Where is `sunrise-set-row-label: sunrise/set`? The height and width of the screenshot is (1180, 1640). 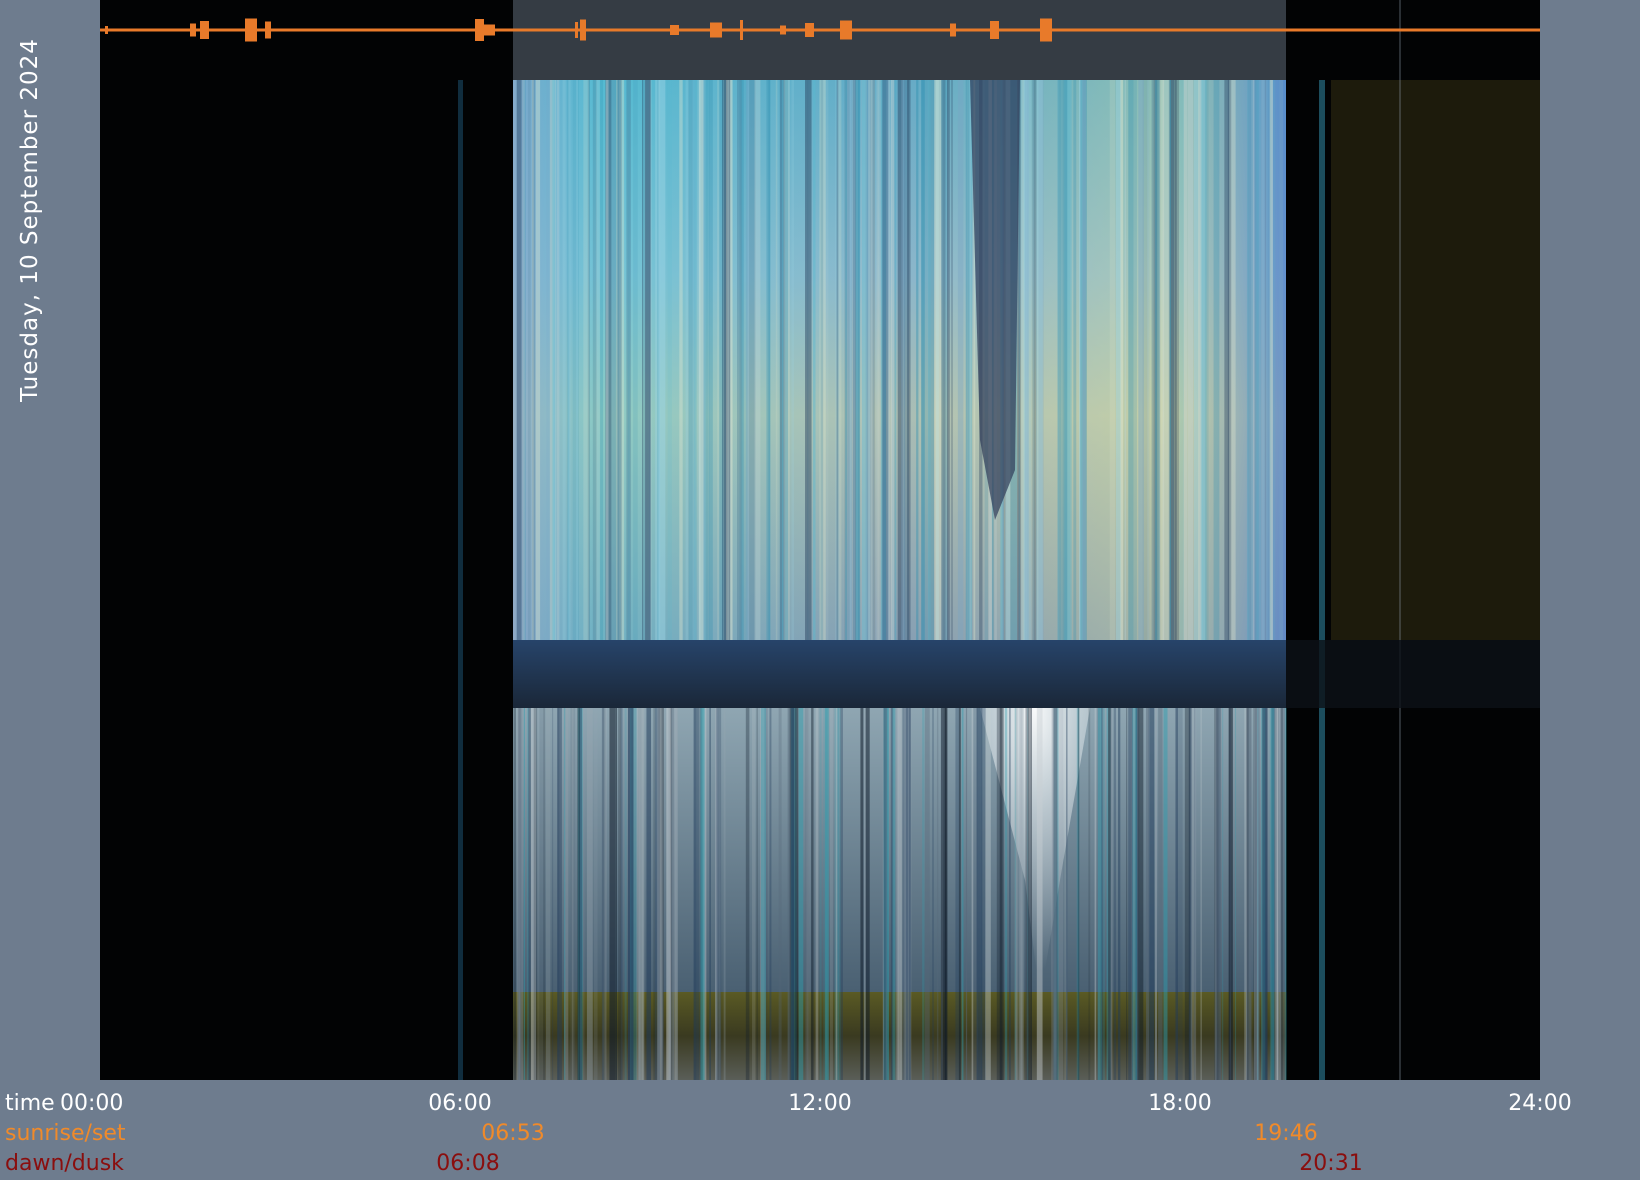
sunrise-set-row-label: sunrise/set is located at coordinates (65, 1133).